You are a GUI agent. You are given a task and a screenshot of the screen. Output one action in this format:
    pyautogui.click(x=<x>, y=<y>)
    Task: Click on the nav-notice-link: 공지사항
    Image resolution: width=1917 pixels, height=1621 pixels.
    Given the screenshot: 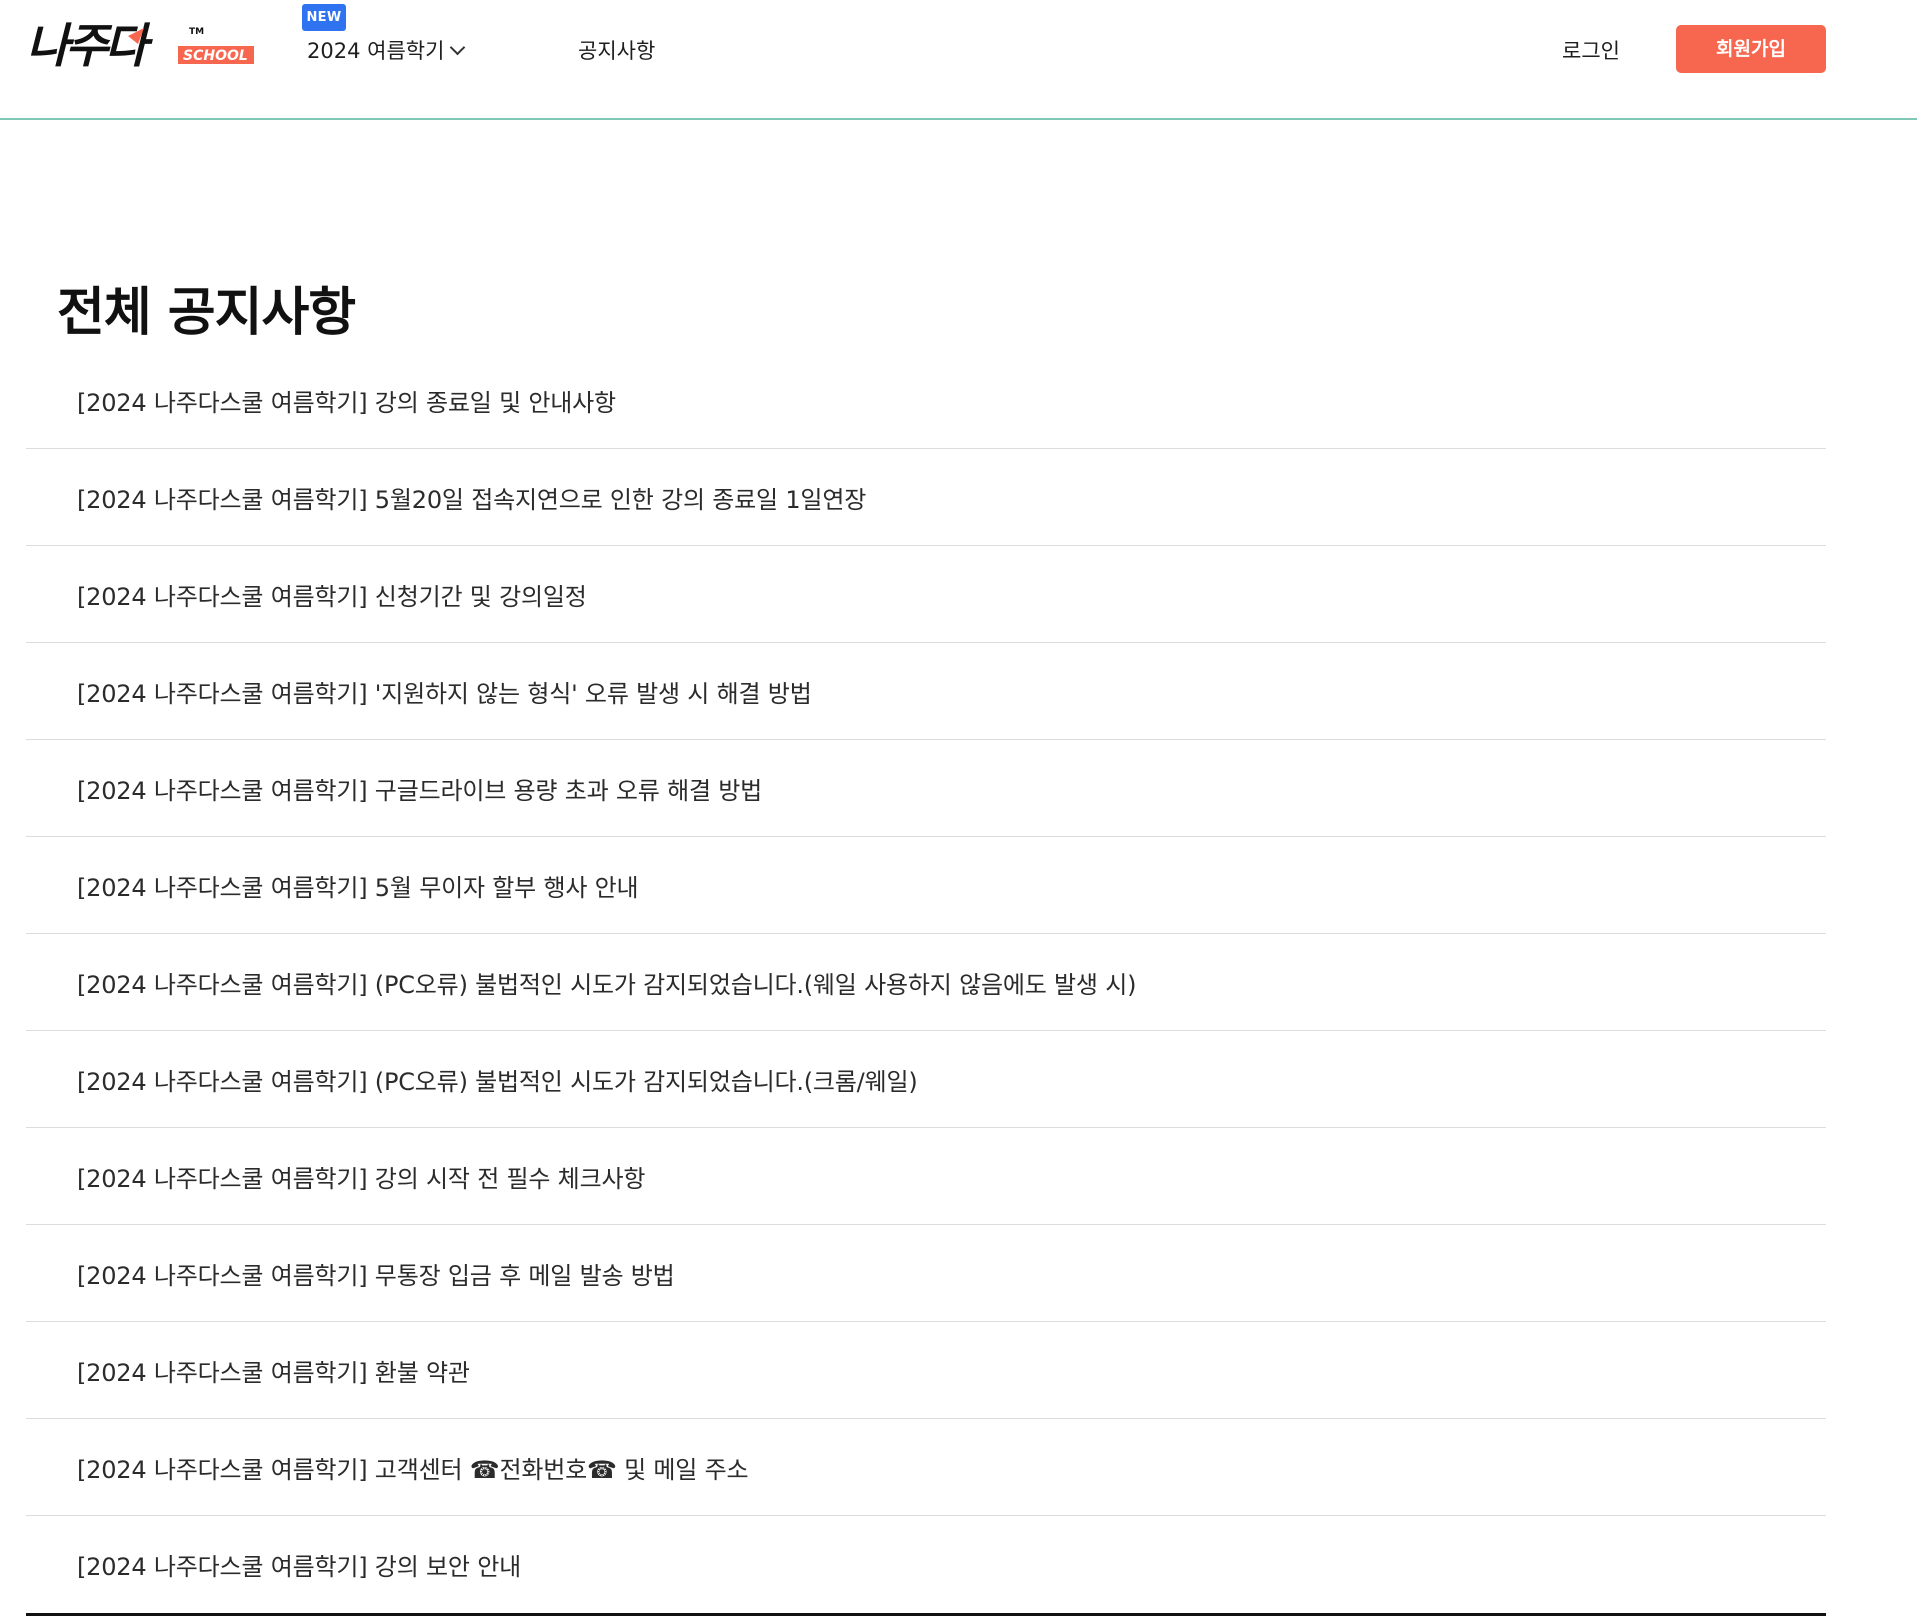 What is the action you would take?
    pyautogui.click(x=616, y=51)
    